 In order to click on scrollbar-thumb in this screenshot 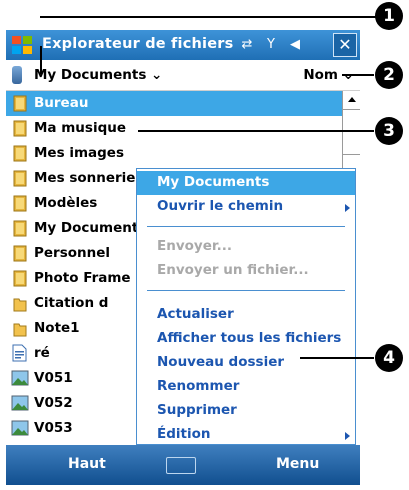, I will do `click(351, 132)`.